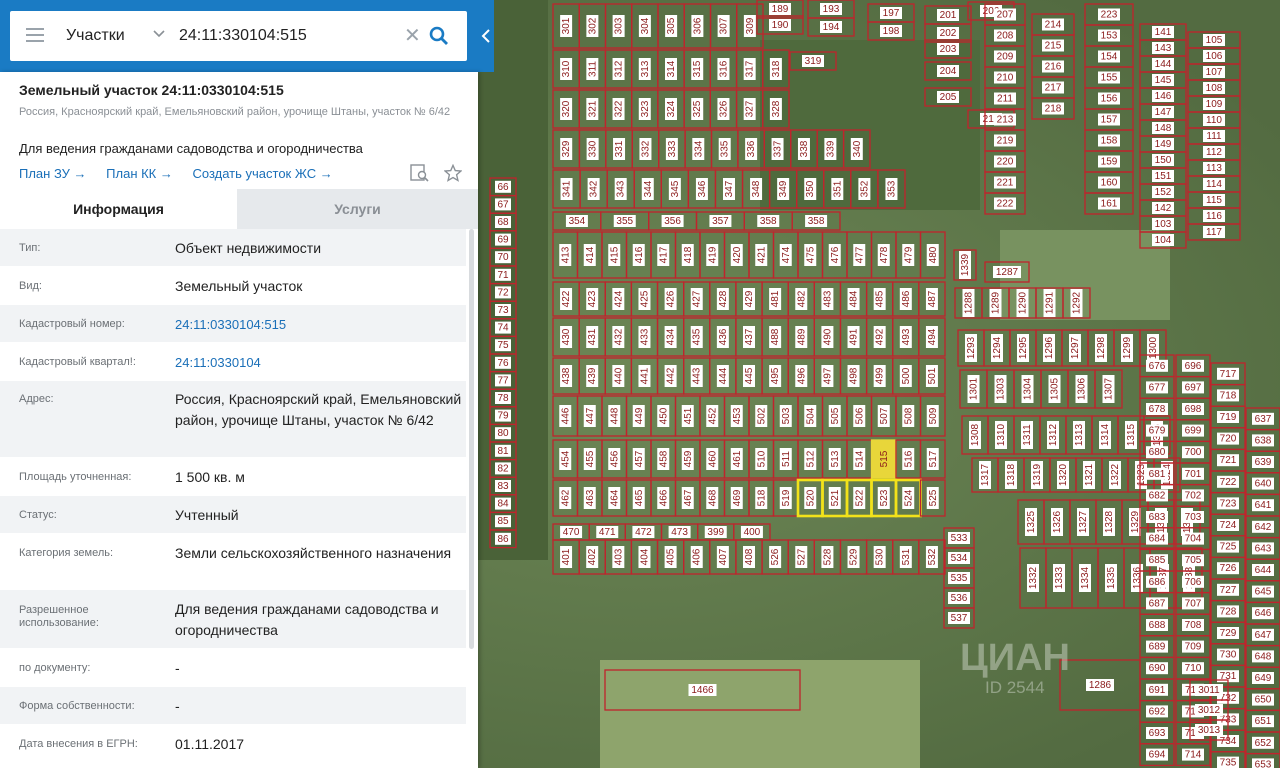 This screenshot has height=768, width=1280. What do you see at coordinates (1157, 668) in the screenshot?
I see `plot-label: 690` at bounding box center [1157, 668].